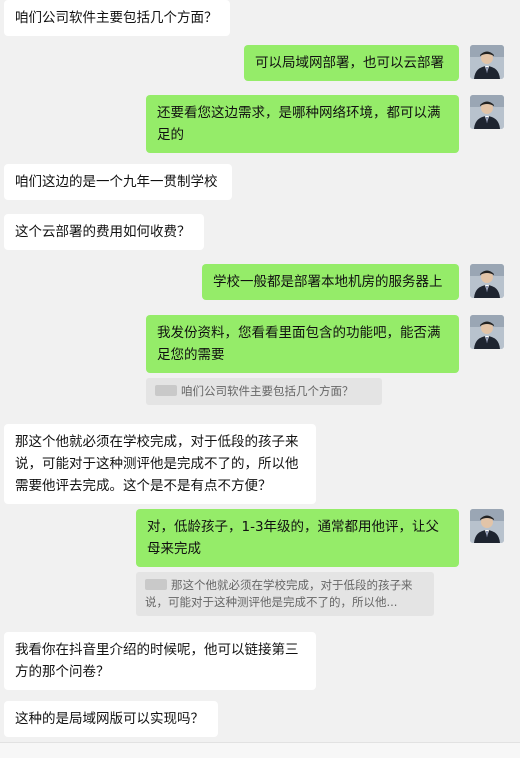  I want to click on outgoing-message: 对，低龄孩子，1-3年级的，通常都用他评，让父母来完成, so click(297, 538).